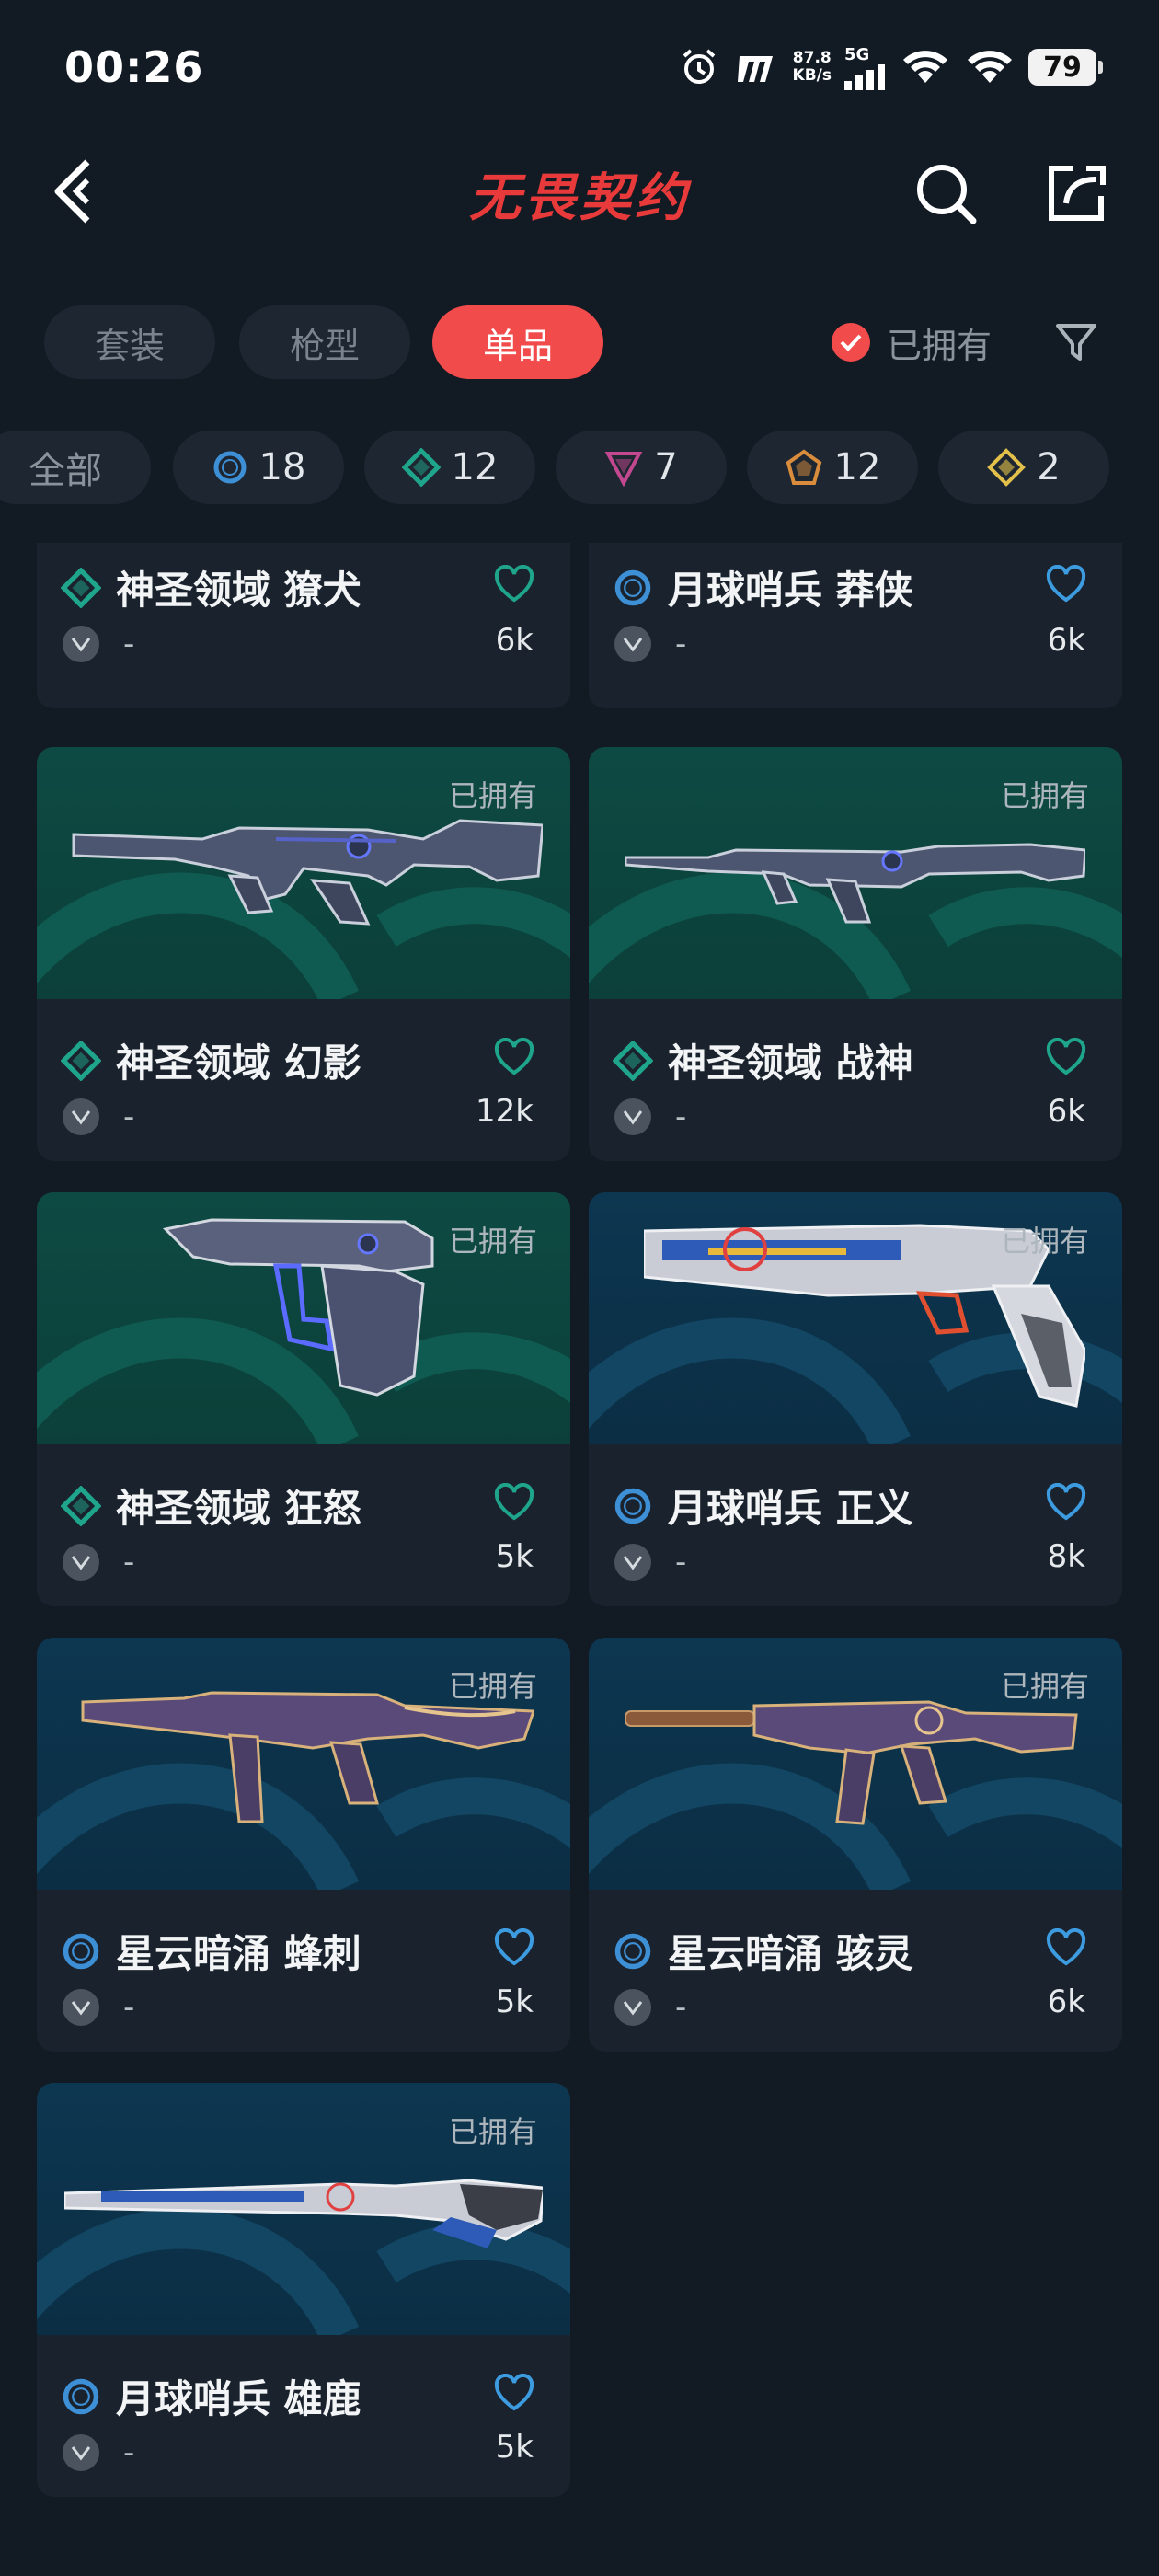 The width and height of the screenshot is (1159, 2576). What do you see at coordinates (925, 67) in the screenshot?
I see `wifi-icon` at bounding box center [925, 67].